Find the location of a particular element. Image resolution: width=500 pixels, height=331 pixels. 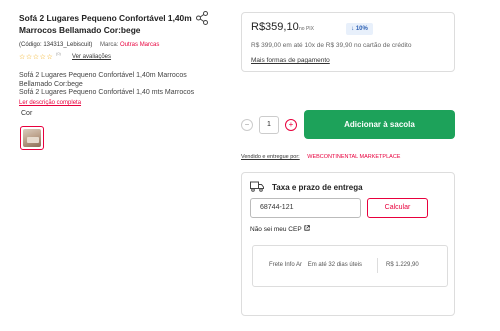

pix-label: no PIX is located at coordinates (307, 29).